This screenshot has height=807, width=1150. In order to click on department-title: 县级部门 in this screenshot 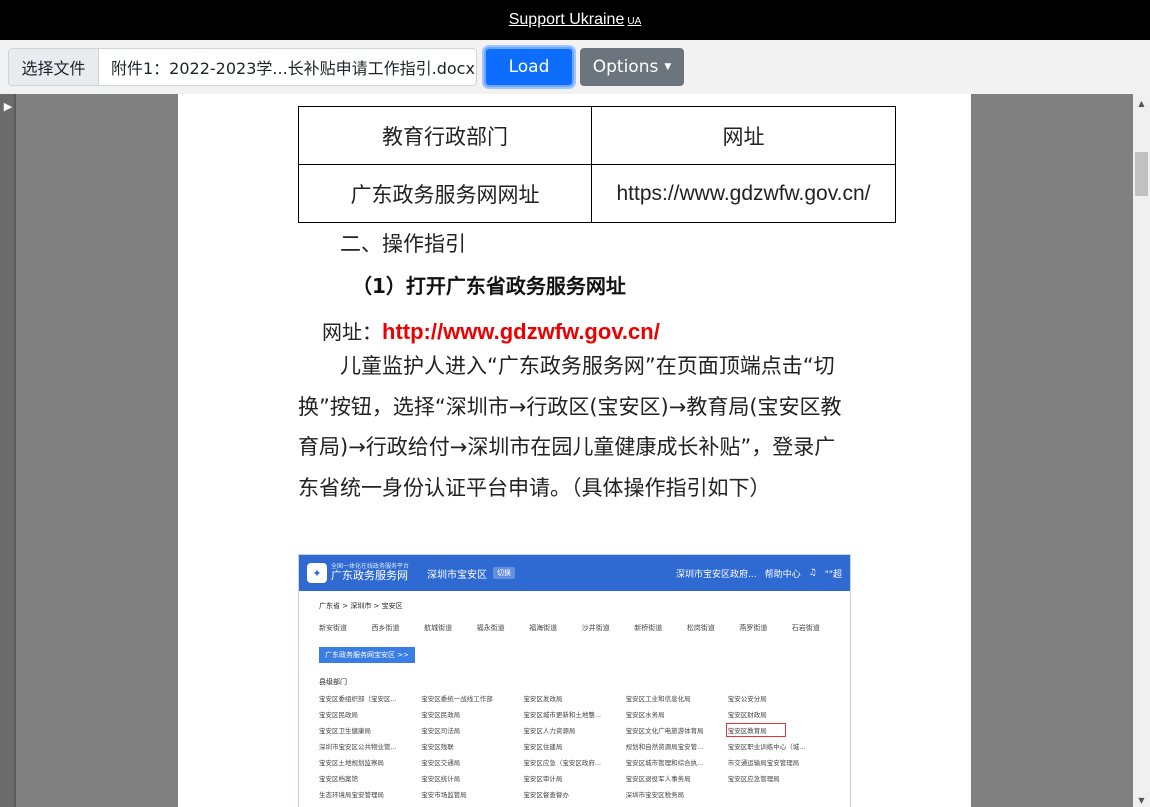, I will do `click(333, 682)`.